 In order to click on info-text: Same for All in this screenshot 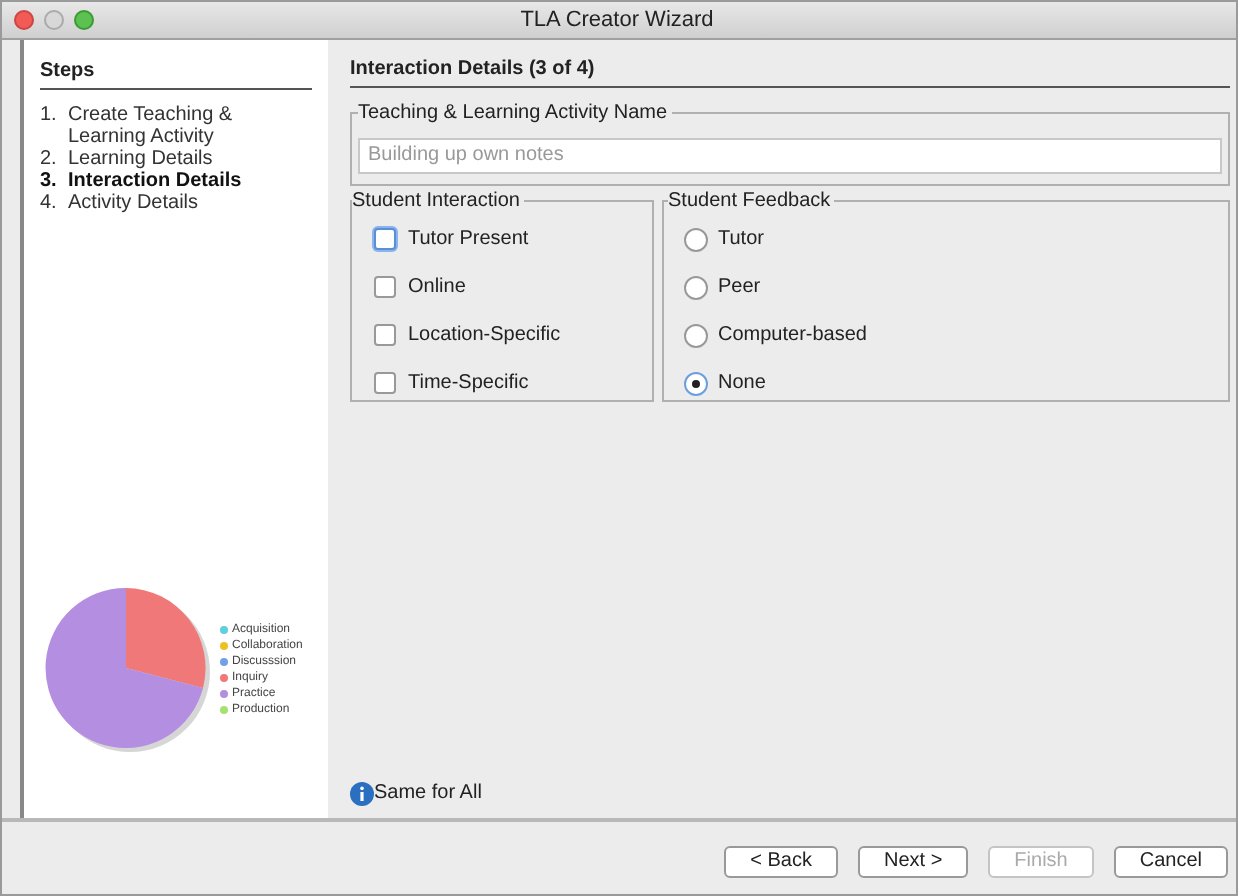, I will do `click(428, 794)`.